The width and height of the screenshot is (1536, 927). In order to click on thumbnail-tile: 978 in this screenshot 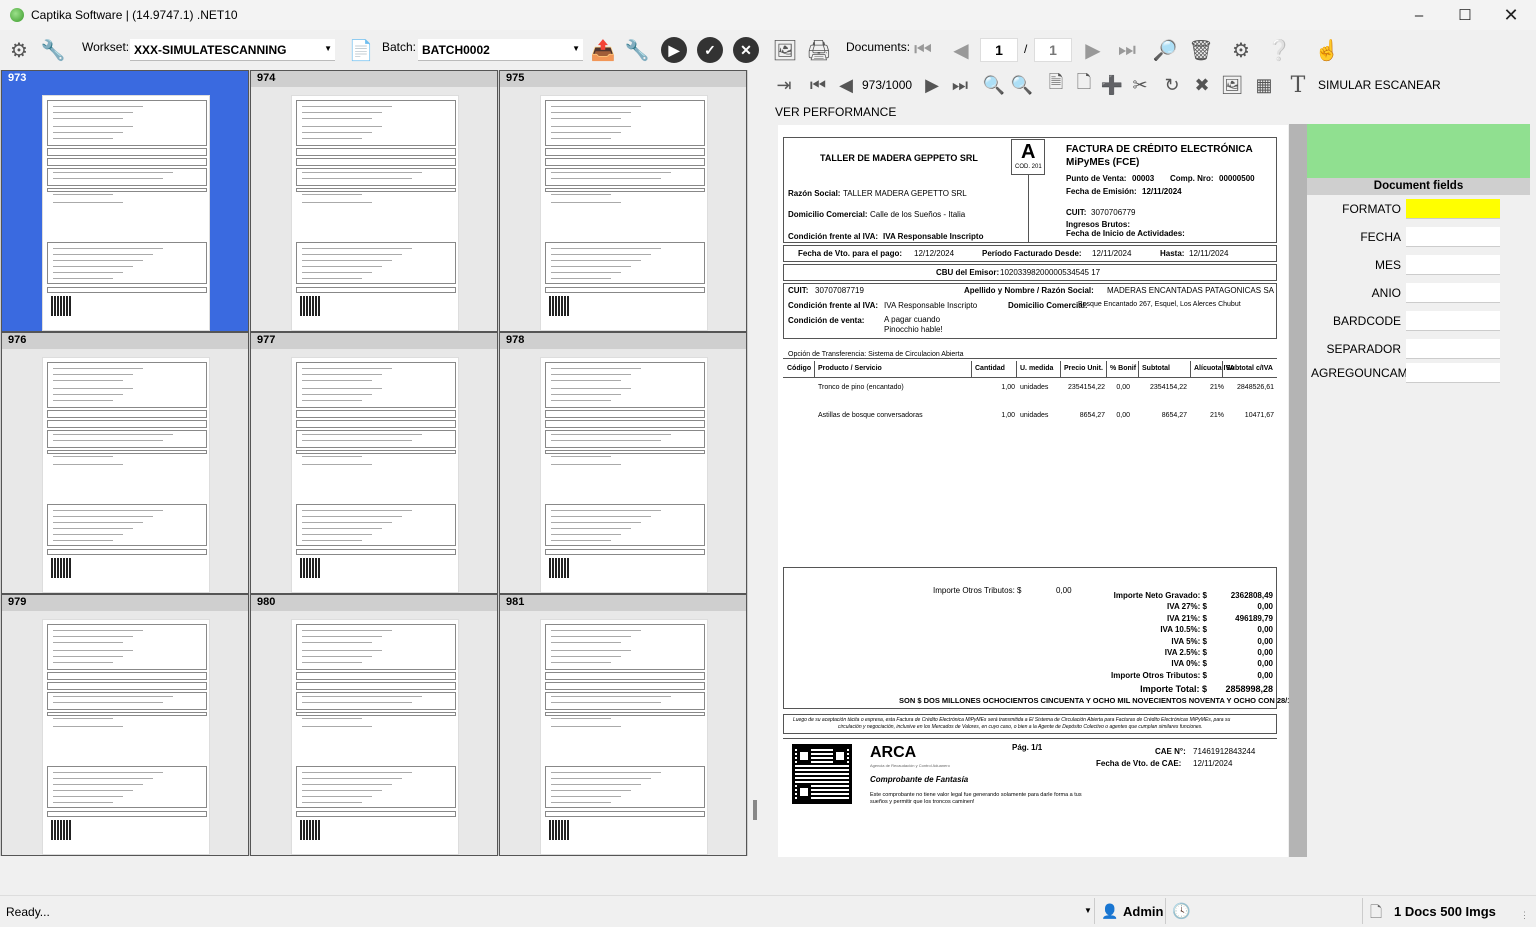, I will do `click(623, 463)`.